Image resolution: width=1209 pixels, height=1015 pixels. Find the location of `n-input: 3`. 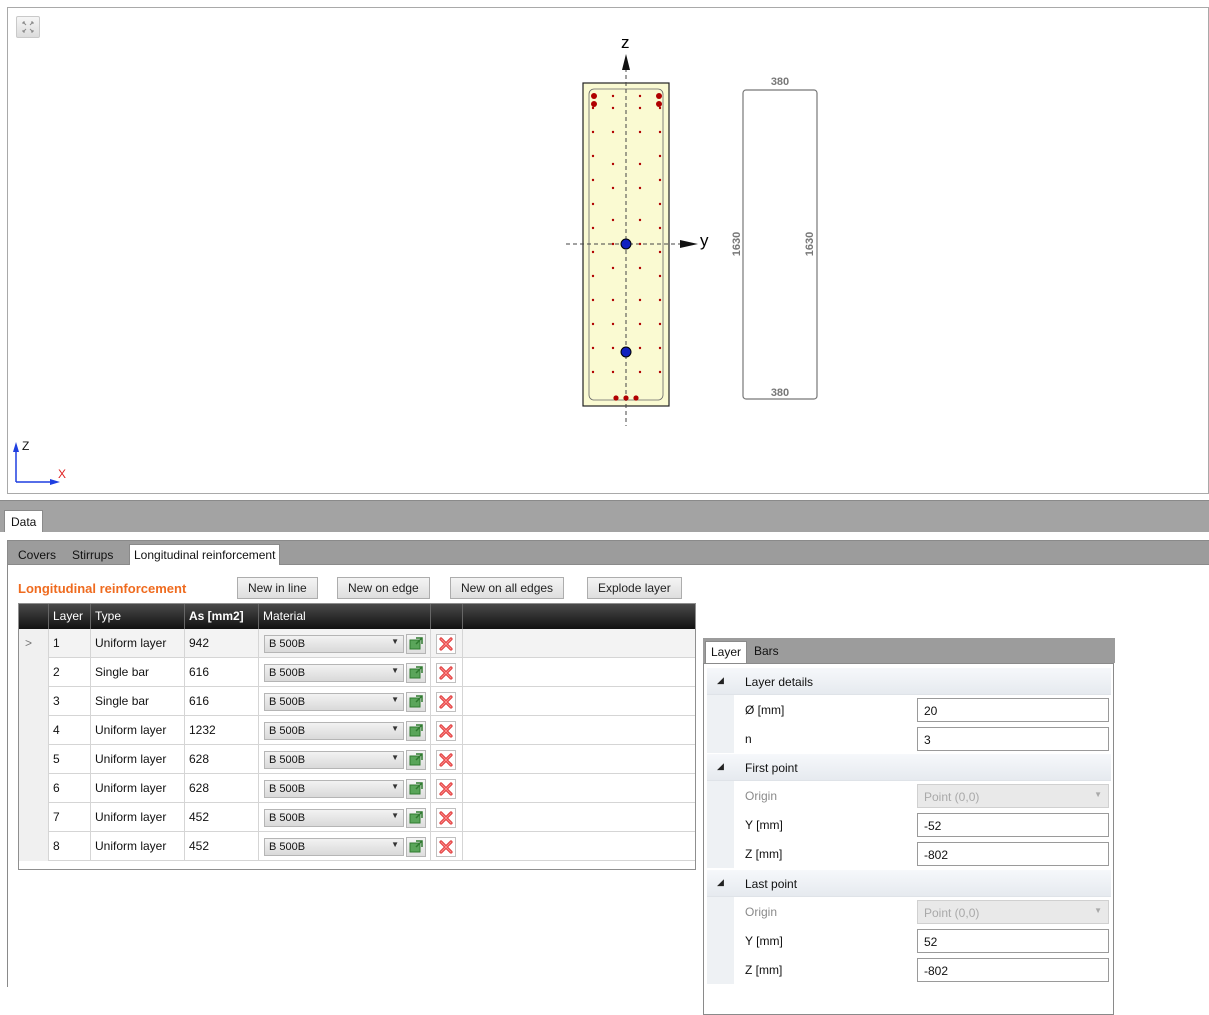

n-input: 3 is located at coordinates (1013, 739).